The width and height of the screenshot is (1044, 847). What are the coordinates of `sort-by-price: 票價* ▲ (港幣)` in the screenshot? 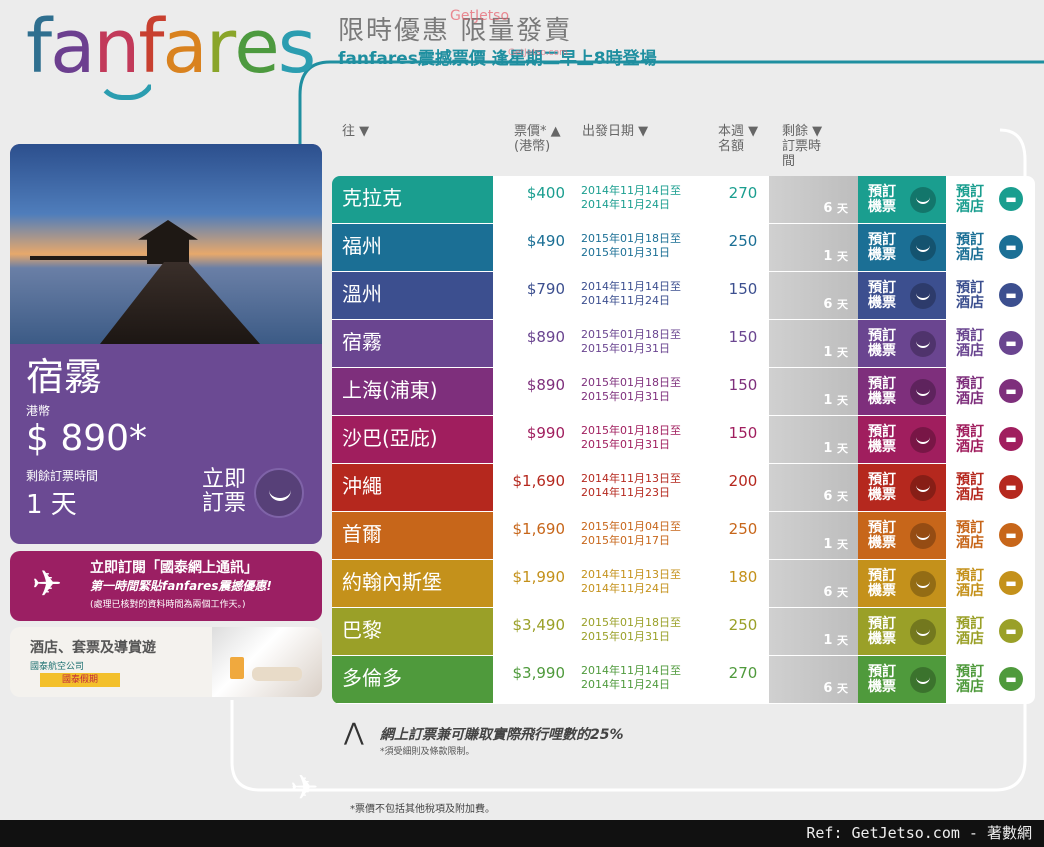 It's located at (537, 139).